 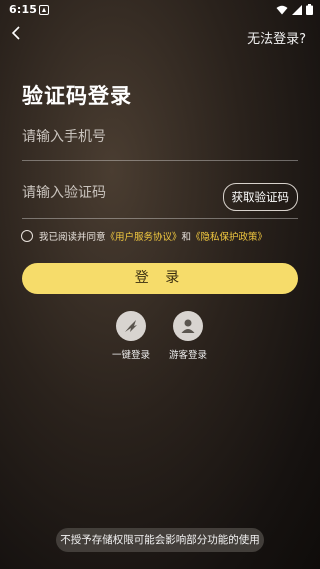 I want to click on status-icons, so click(x=294, y=9).